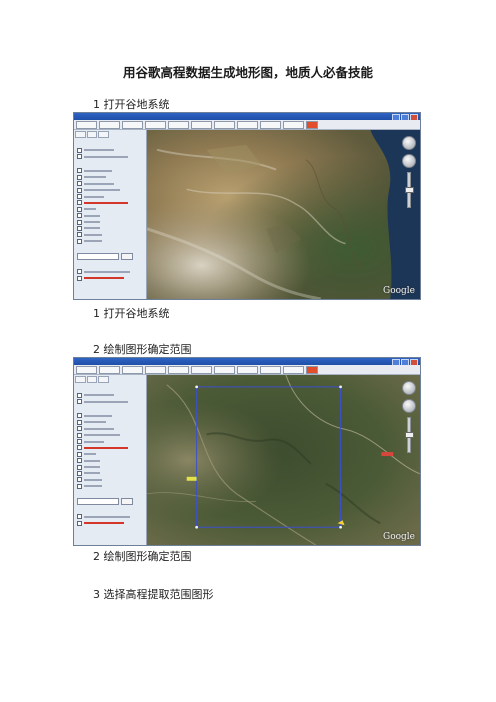 The height and width of the screenshot is (702, 496). Describe the element at coordinates (131, 313) in the screenshot. I see `step-1-caption: 1 打开谷地系统` at that location.